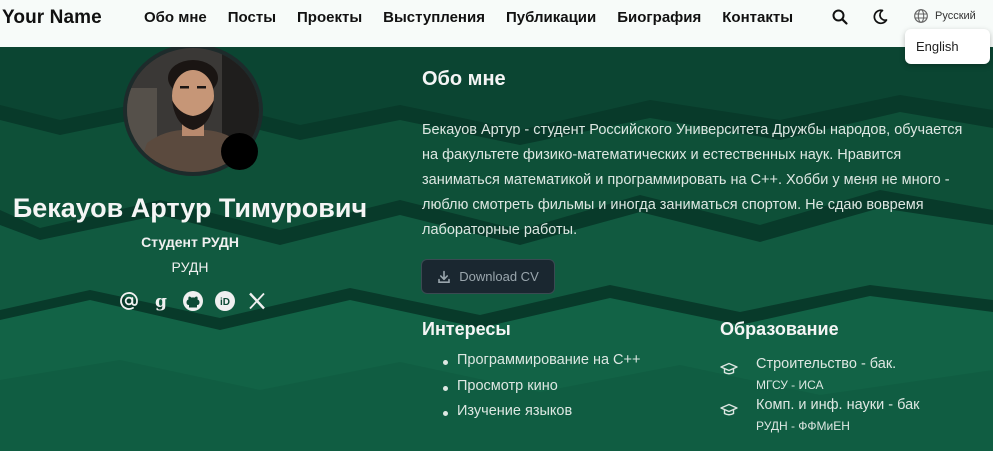 This screenshot has height=451, width=993. What do you see at coordinates (551, 17) in the screenshot?
I see `nav-link-publications: Публикации` at bounding box center [551, 17].